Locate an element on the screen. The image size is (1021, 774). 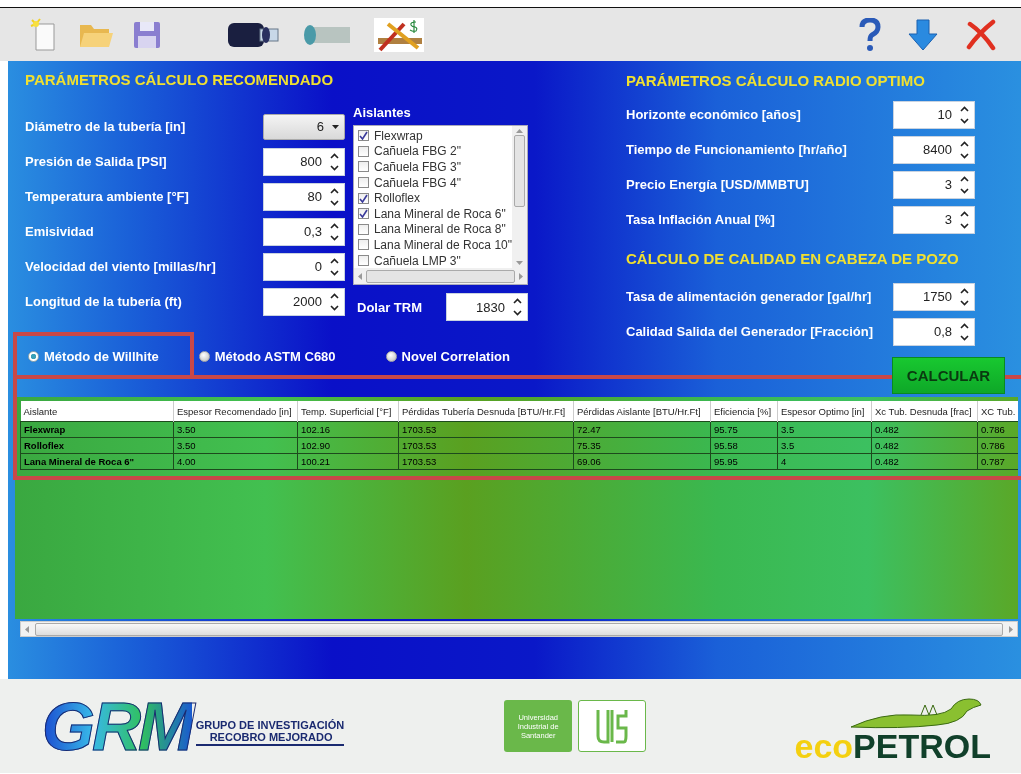
column-header: XC Tub. is located at coordinates (997, 411).